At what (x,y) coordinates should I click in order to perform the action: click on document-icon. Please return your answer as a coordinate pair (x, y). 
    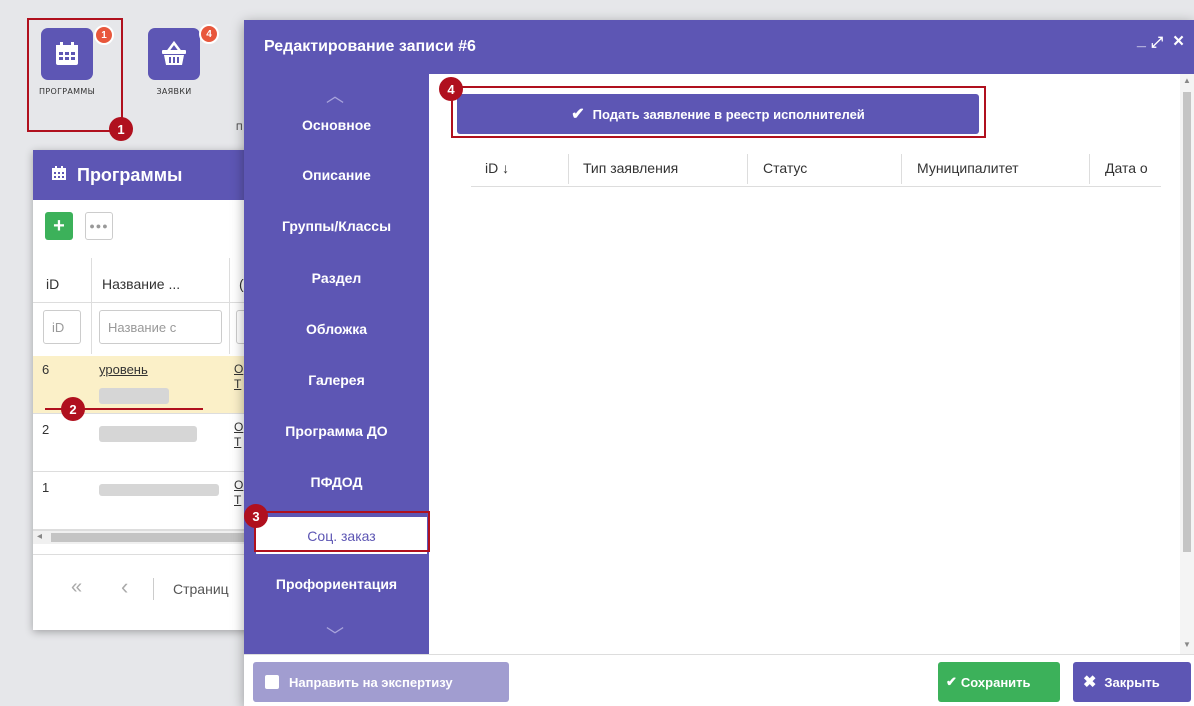
    Looking at the image, I should click on (272, 682).